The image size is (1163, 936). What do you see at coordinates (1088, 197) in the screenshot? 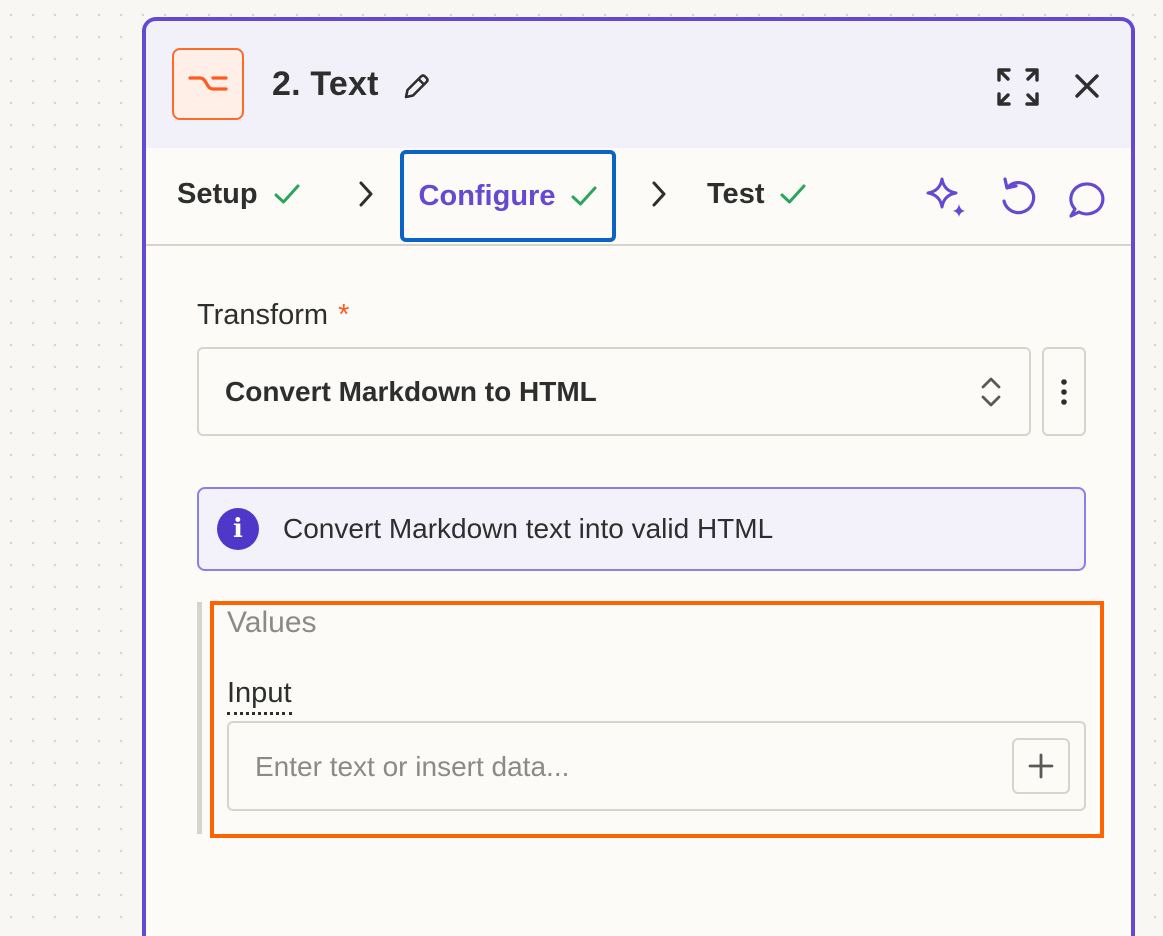
I see `comment-icon` at bounding box center [1088, 197].